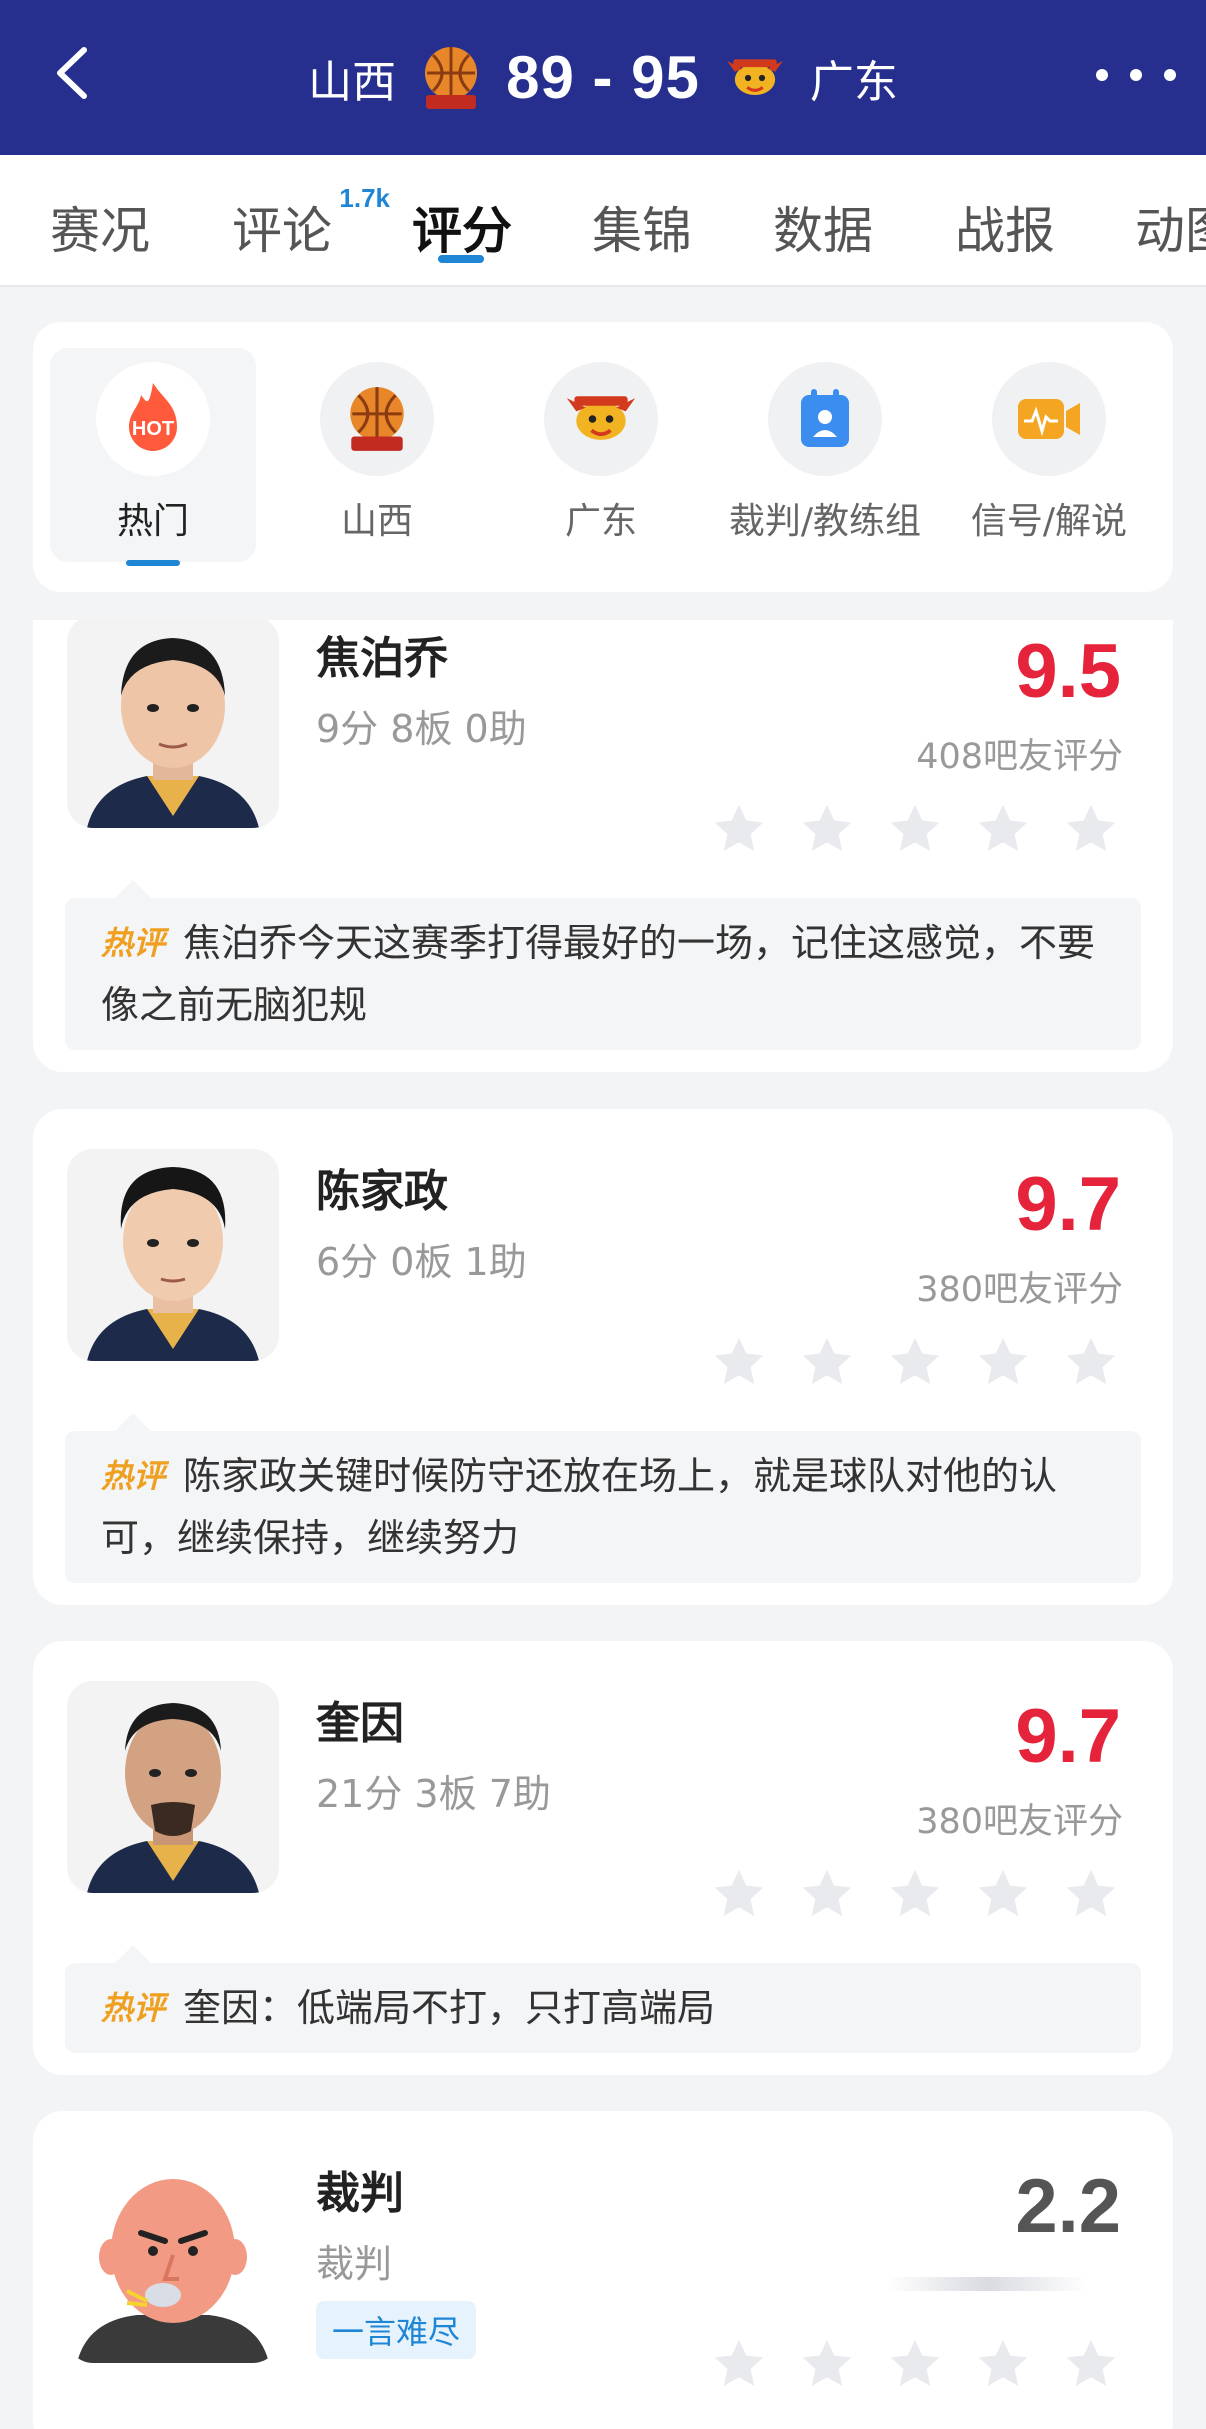 The width and height of the screenshot is (1206, 2429). I want to click on filter-shanxi: 山西, so click(377, 455).